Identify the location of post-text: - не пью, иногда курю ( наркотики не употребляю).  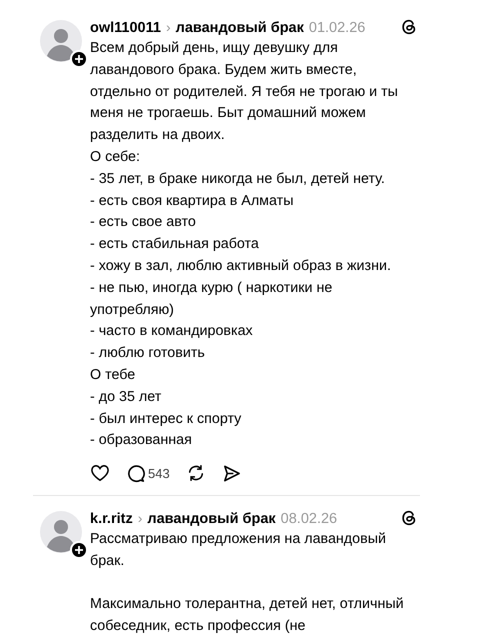
(212, 299).